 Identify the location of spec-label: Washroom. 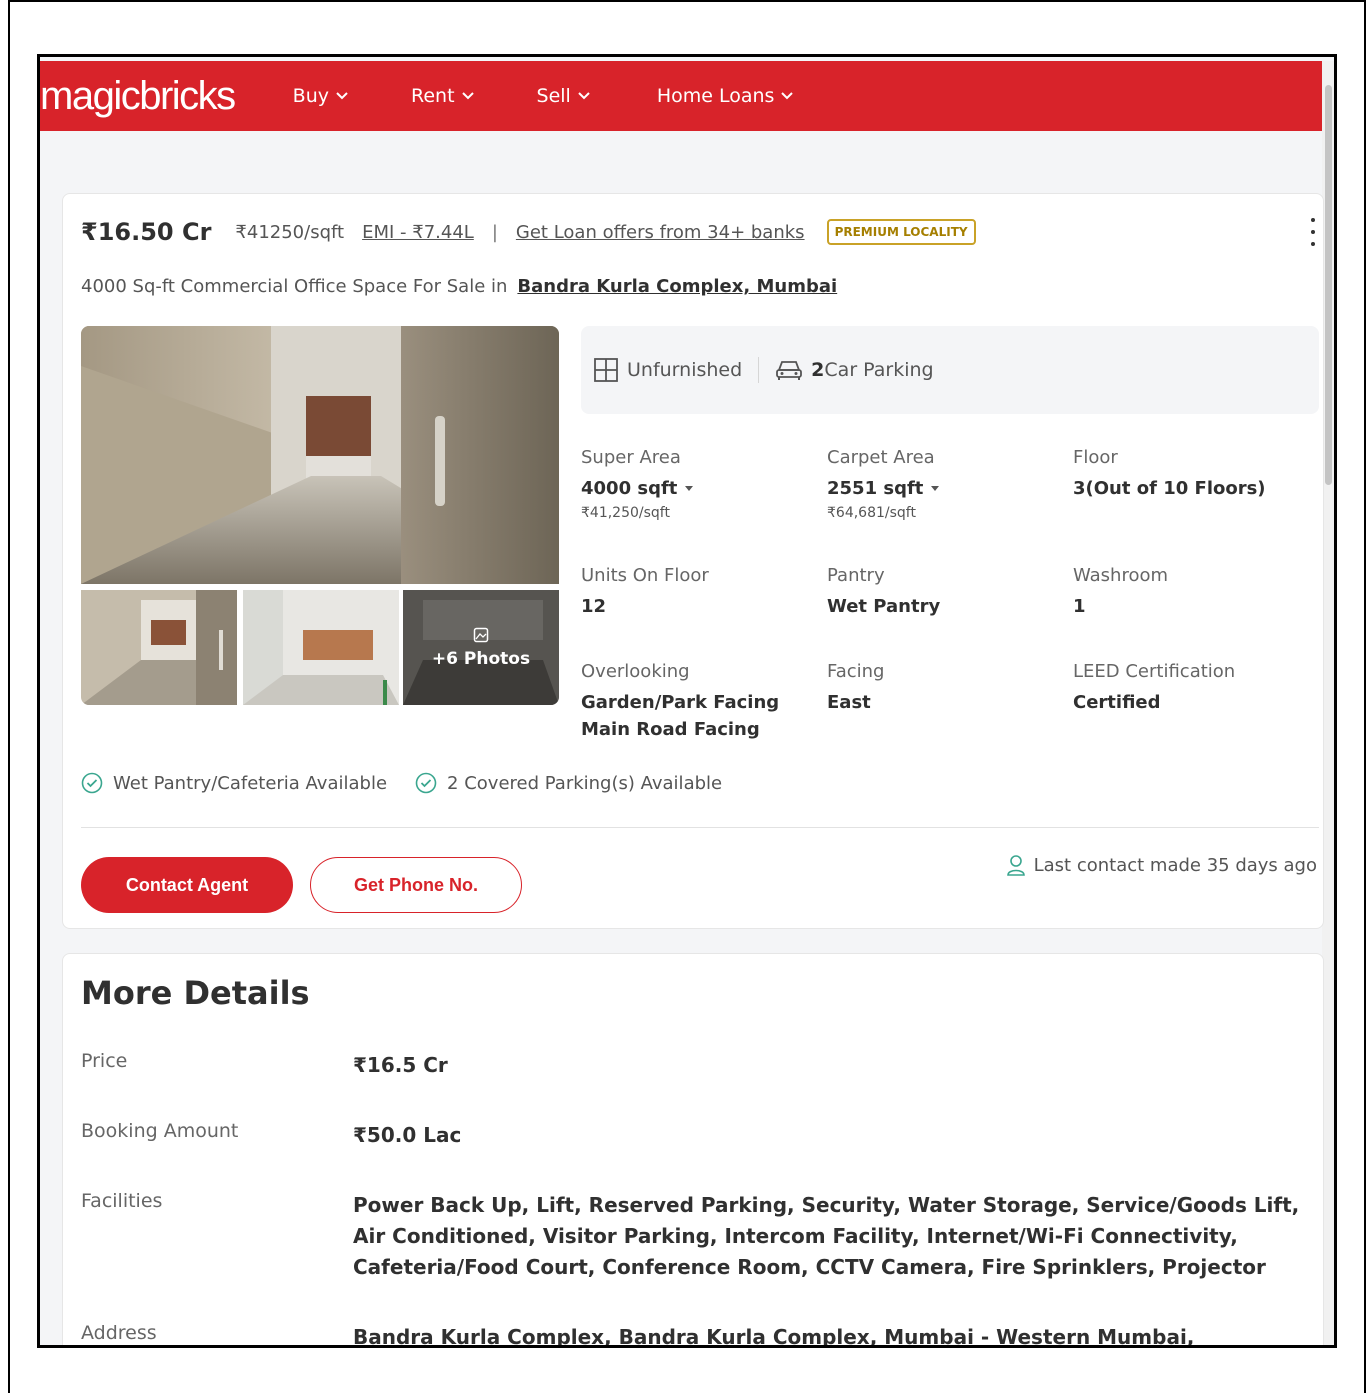
(1121, 575).